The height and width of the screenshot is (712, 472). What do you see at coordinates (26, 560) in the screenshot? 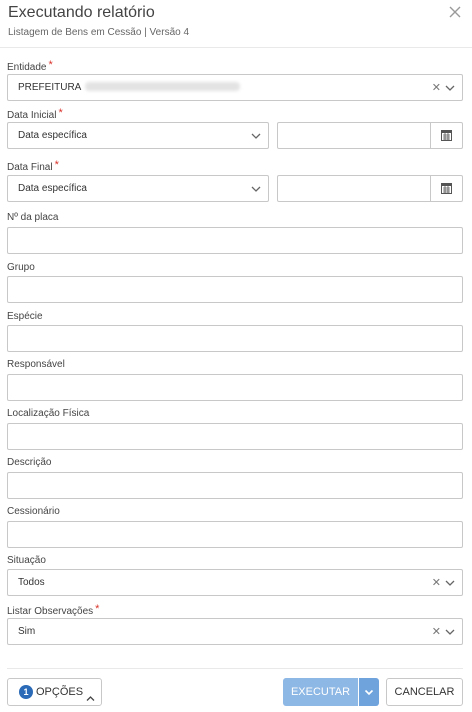
I see `situacao-label: Situação` at bounding box center [26, 560].